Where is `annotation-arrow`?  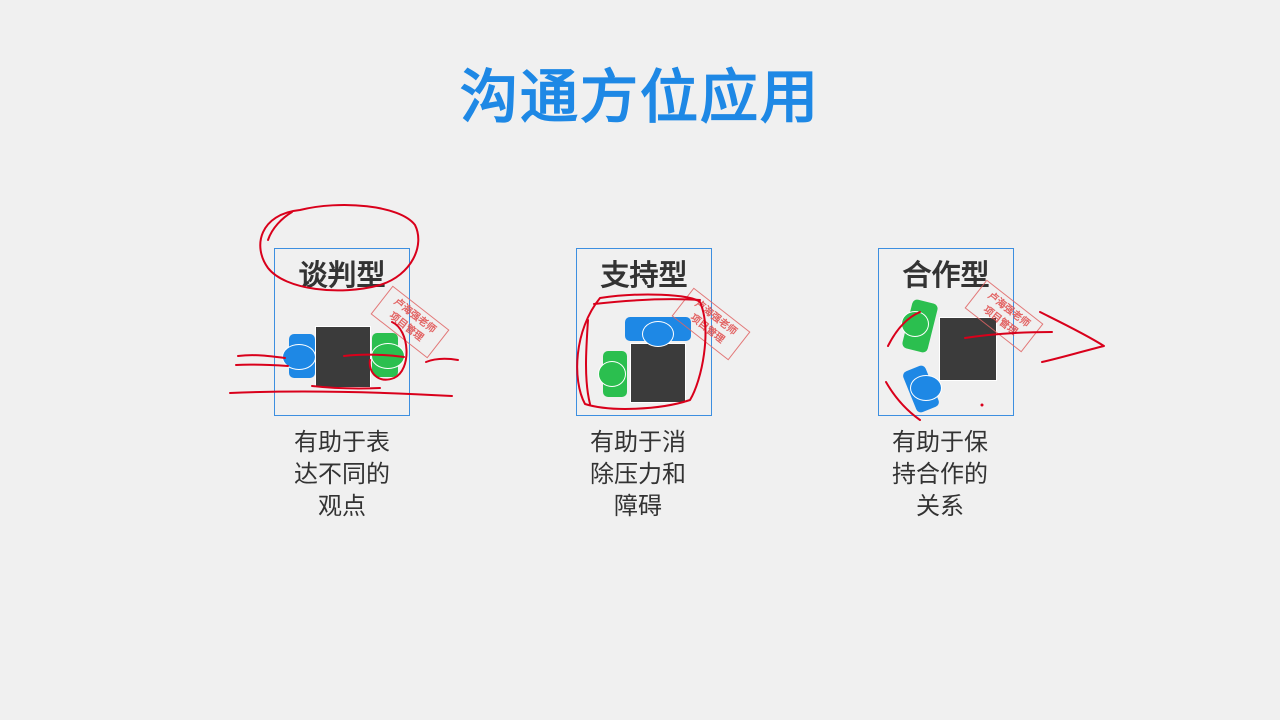
annotation-arrow is located at coordinates (1072, 337).